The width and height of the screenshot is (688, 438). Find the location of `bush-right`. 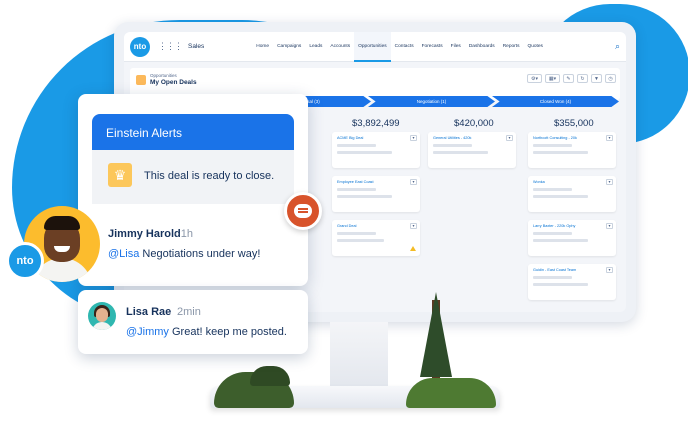

bush-right is located at coordinates (451, 393).